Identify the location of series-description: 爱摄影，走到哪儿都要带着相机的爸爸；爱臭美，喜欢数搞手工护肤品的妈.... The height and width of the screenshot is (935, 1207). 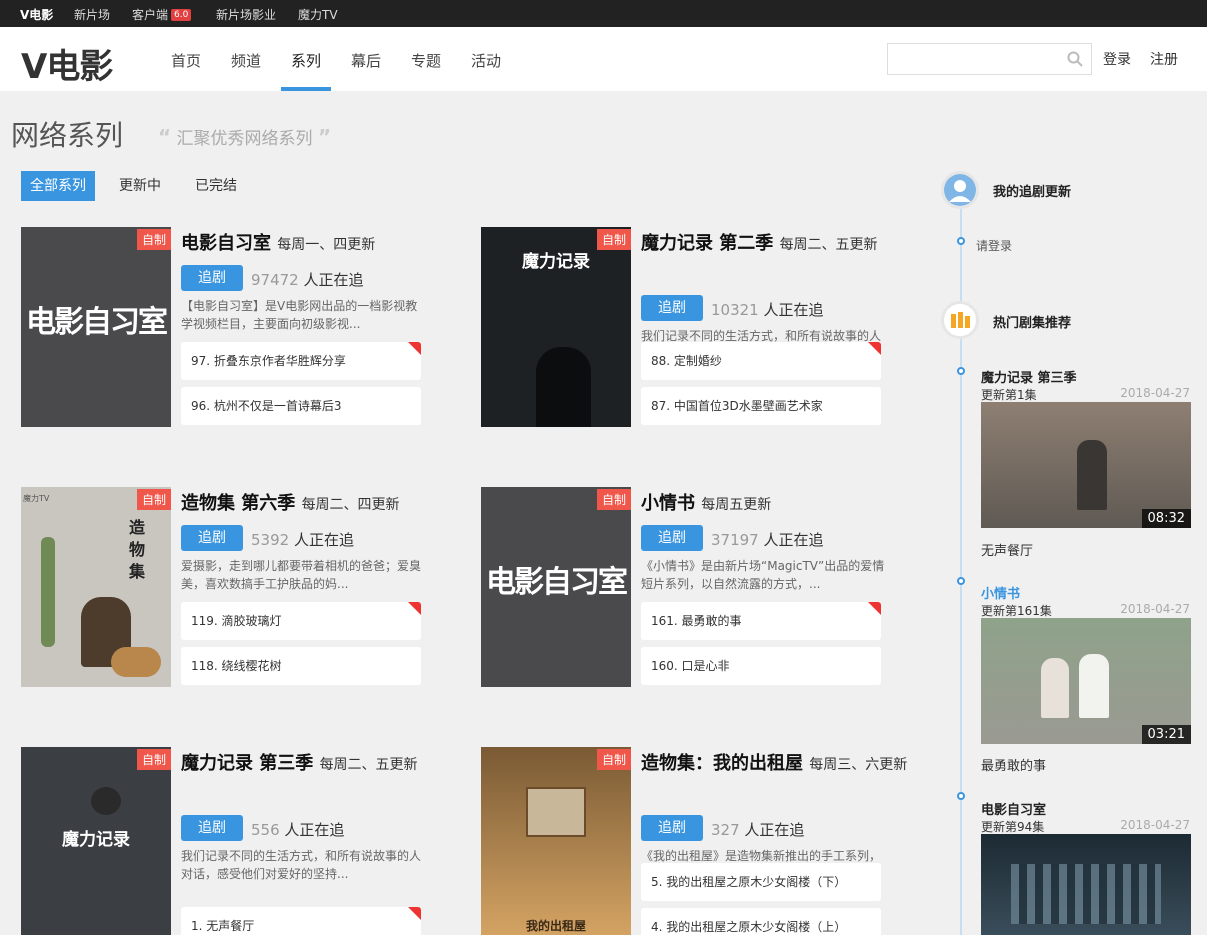
(301, 575).